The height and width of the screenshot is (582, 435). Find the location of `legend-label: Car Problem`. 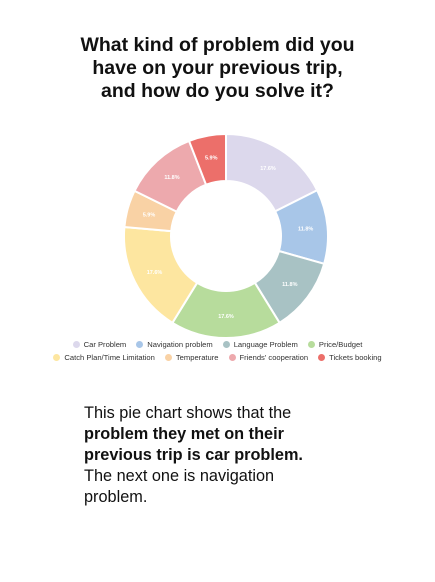

legend-label: Car Problem is located at coordinates (105, 344).